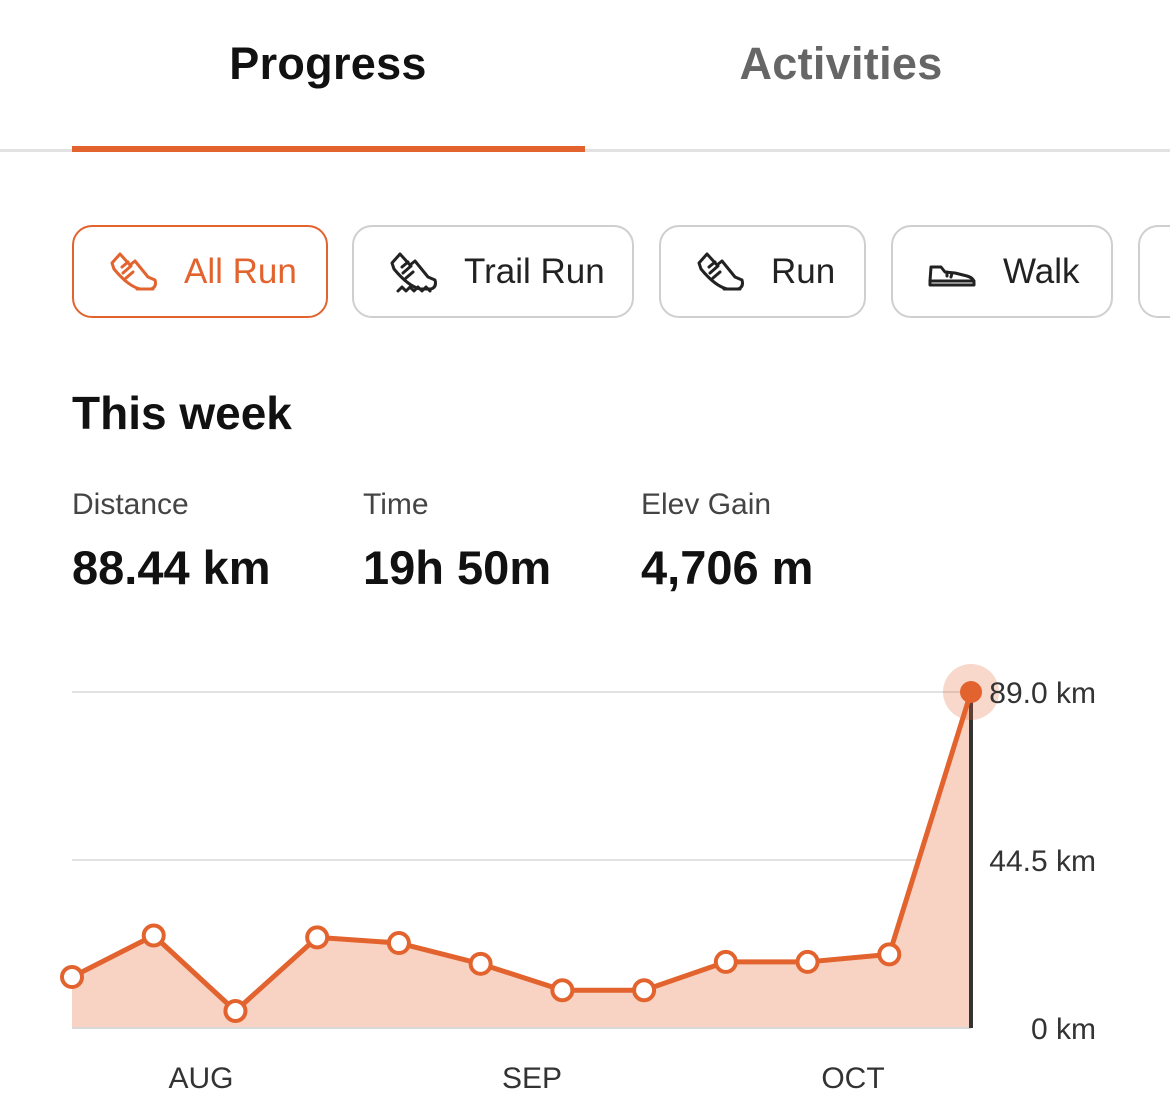 The image size is (1170, 1113). I want to click on trail-shoe-icon, so click(413, 272).